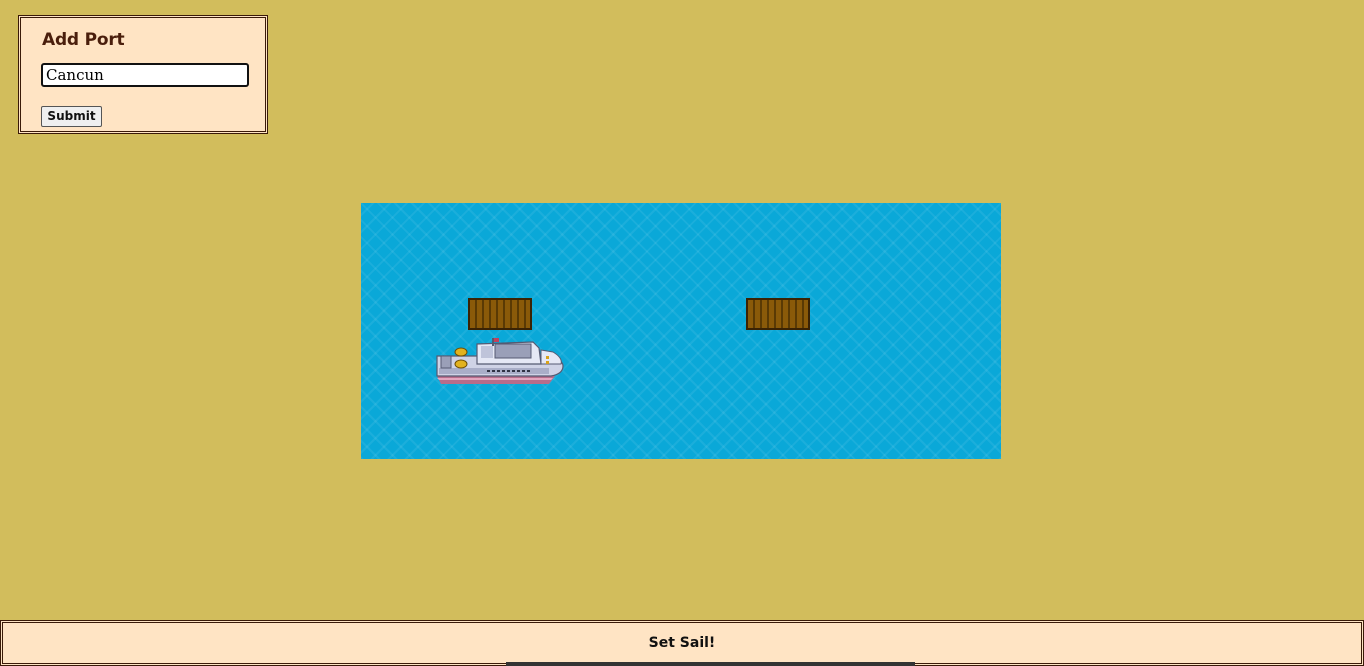 Image resolution: width=1364 pixels, height=666 pixels. What do you see at coordinates (500, 314) in the screenshot?
I see `dock-left` at bounding box center [500, 314].